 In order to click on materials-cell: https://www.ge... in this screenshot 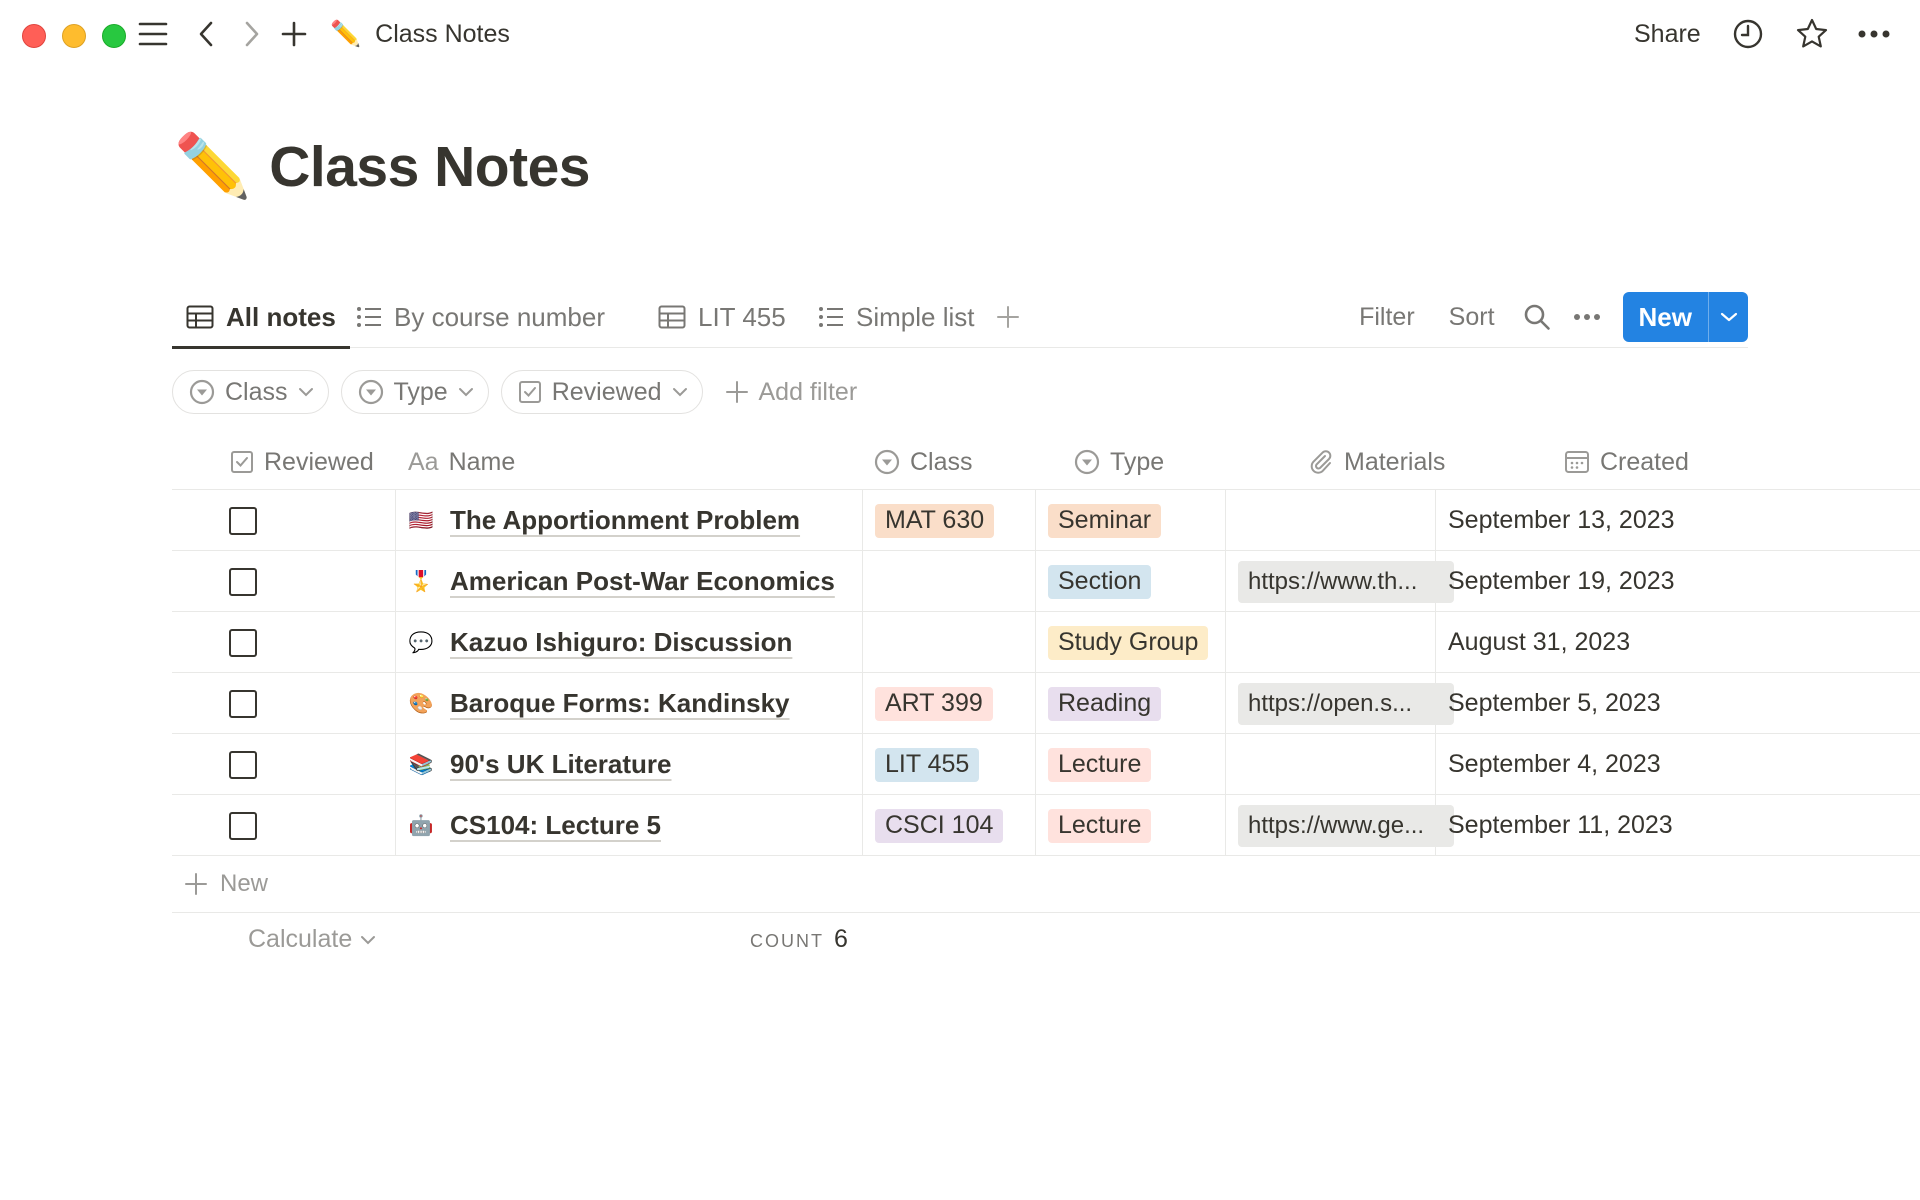, I will do `click(1346, 825)`.